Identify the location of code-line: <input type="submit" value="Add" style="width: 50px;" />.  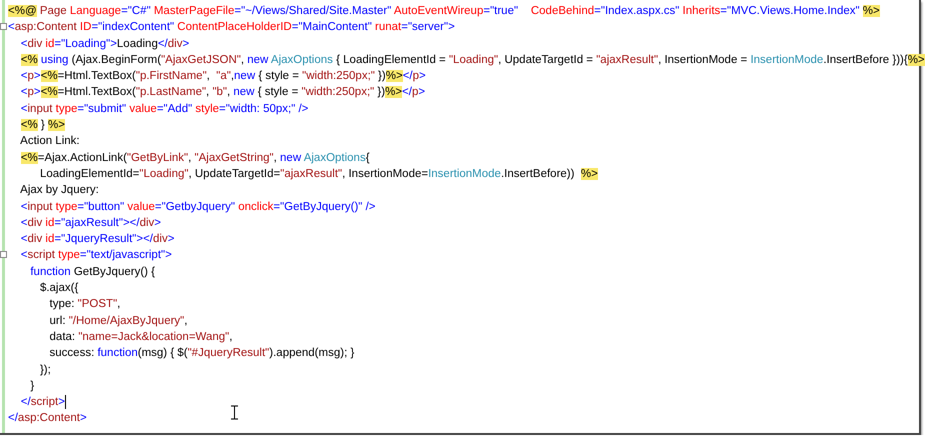
(164, 108).